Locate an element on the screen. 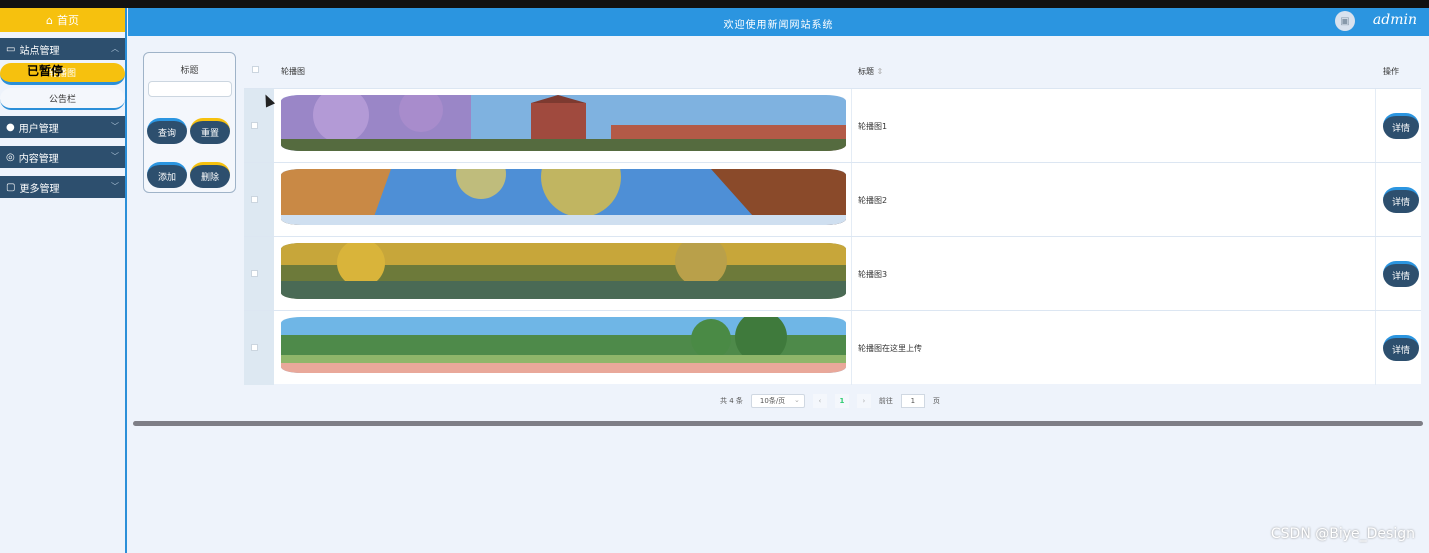 Image resolution: width=1429 pixels, height=553 pixels. pagination: 共 4 条 10条/页 ‹ 1 › 前往 1 页 is located at coordinates (830, 401).